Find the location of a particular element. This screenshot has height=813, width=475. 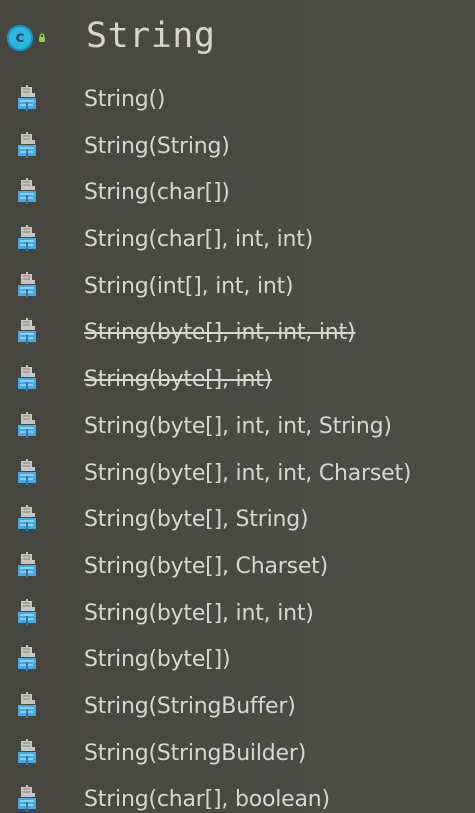

constructor-row: String(byte[], int) is located at coordinates (237, 379).